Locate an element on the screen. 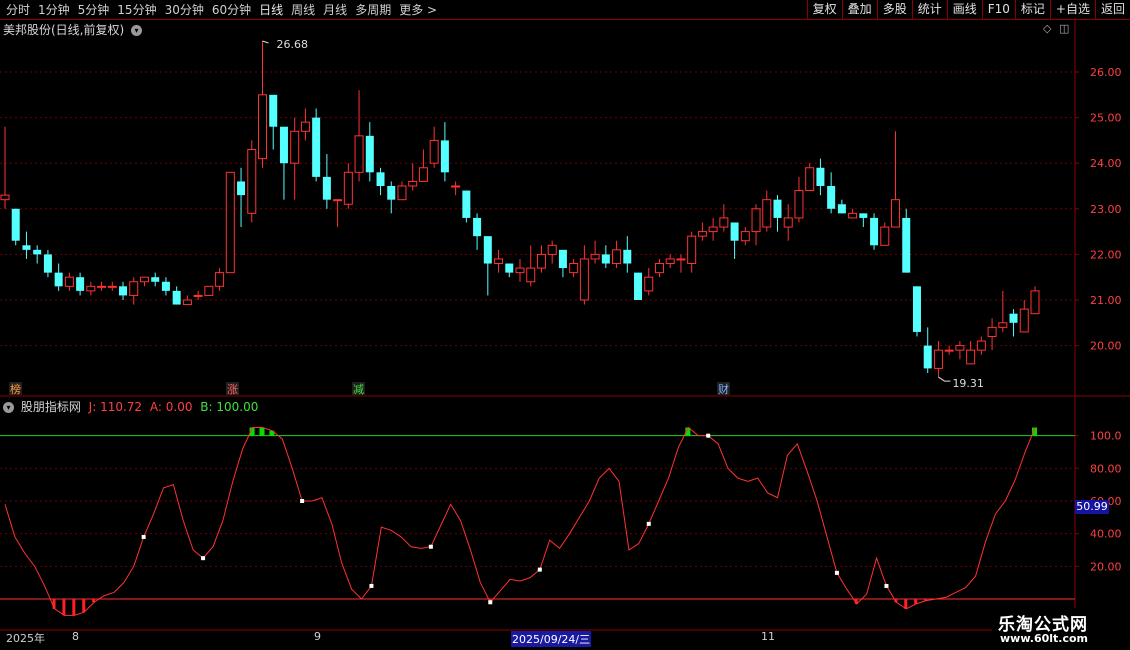 This screenshot has width=1130, height=650. period-tab-4: 30分钟 is located at coordinates (184, 9).